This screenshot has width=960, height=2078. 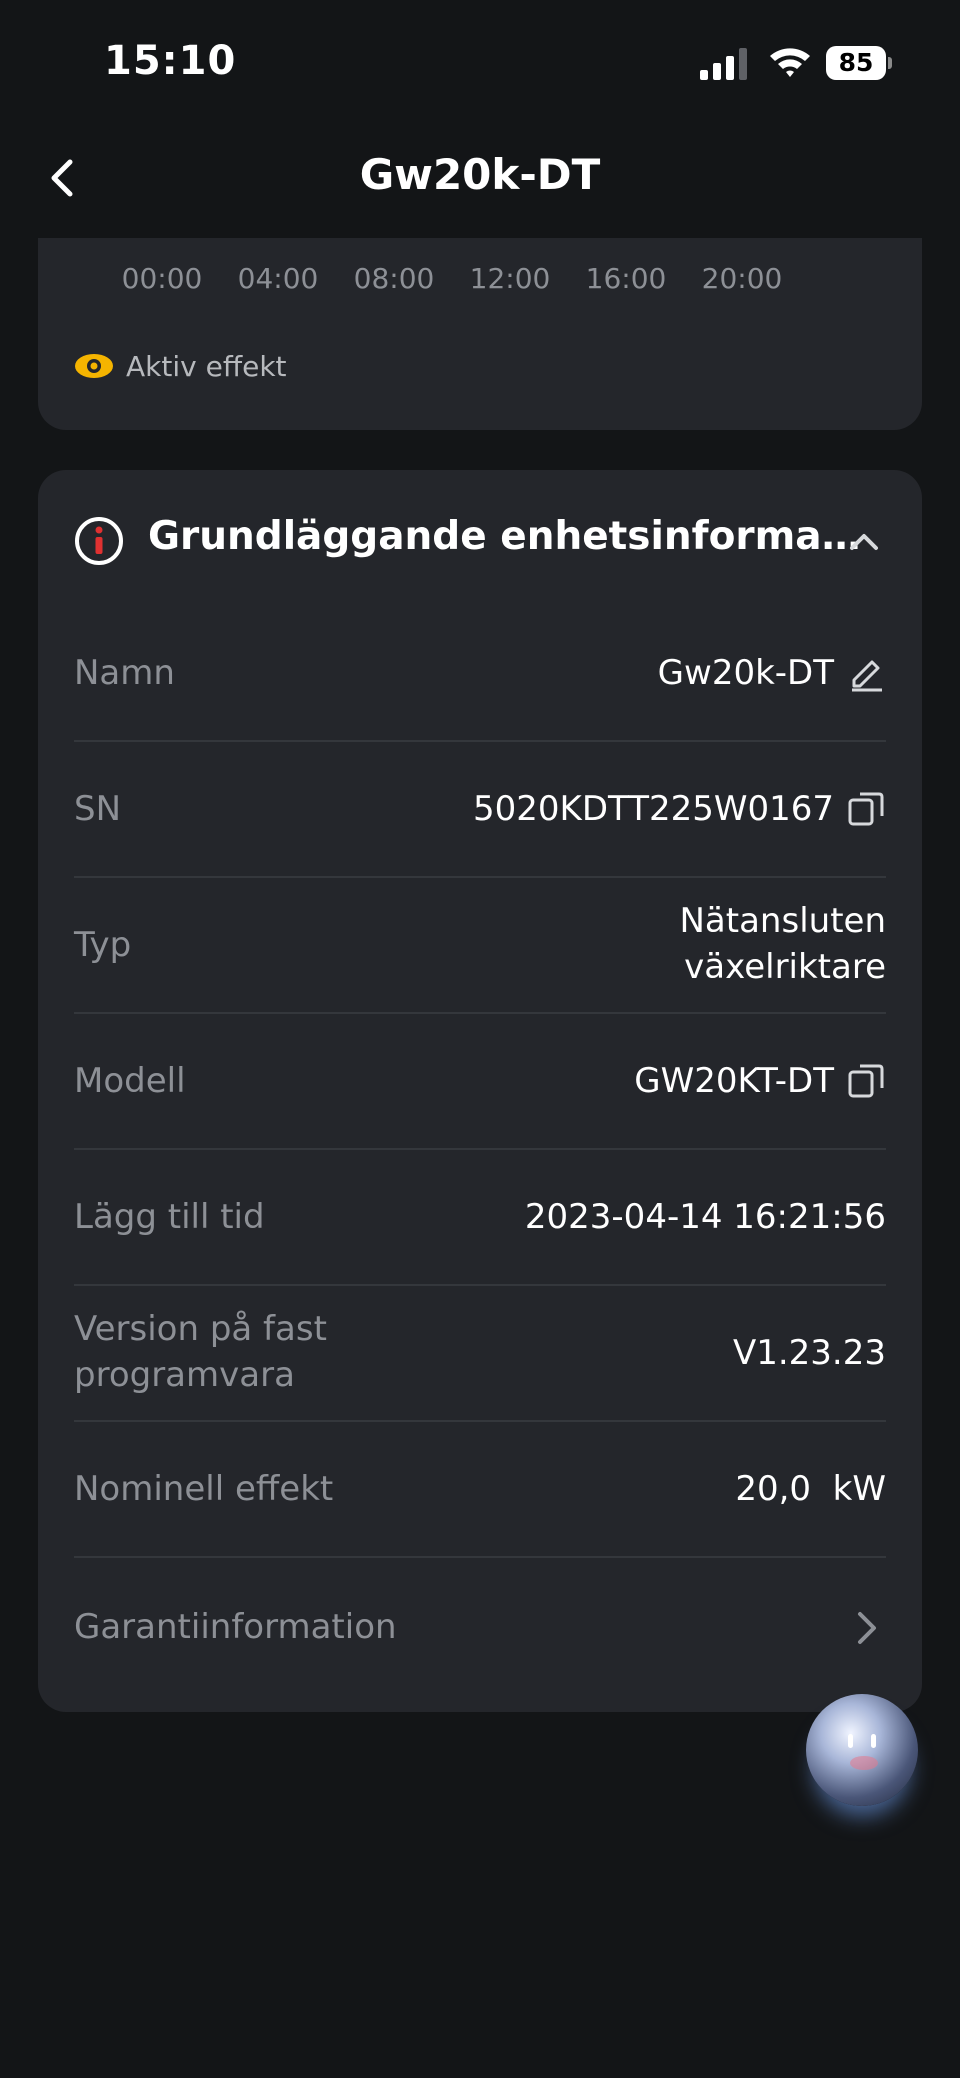 What do you see at coordinates (866, 672) in the screenshot?
I see `edit-icon` at bounding box center [866, 672].